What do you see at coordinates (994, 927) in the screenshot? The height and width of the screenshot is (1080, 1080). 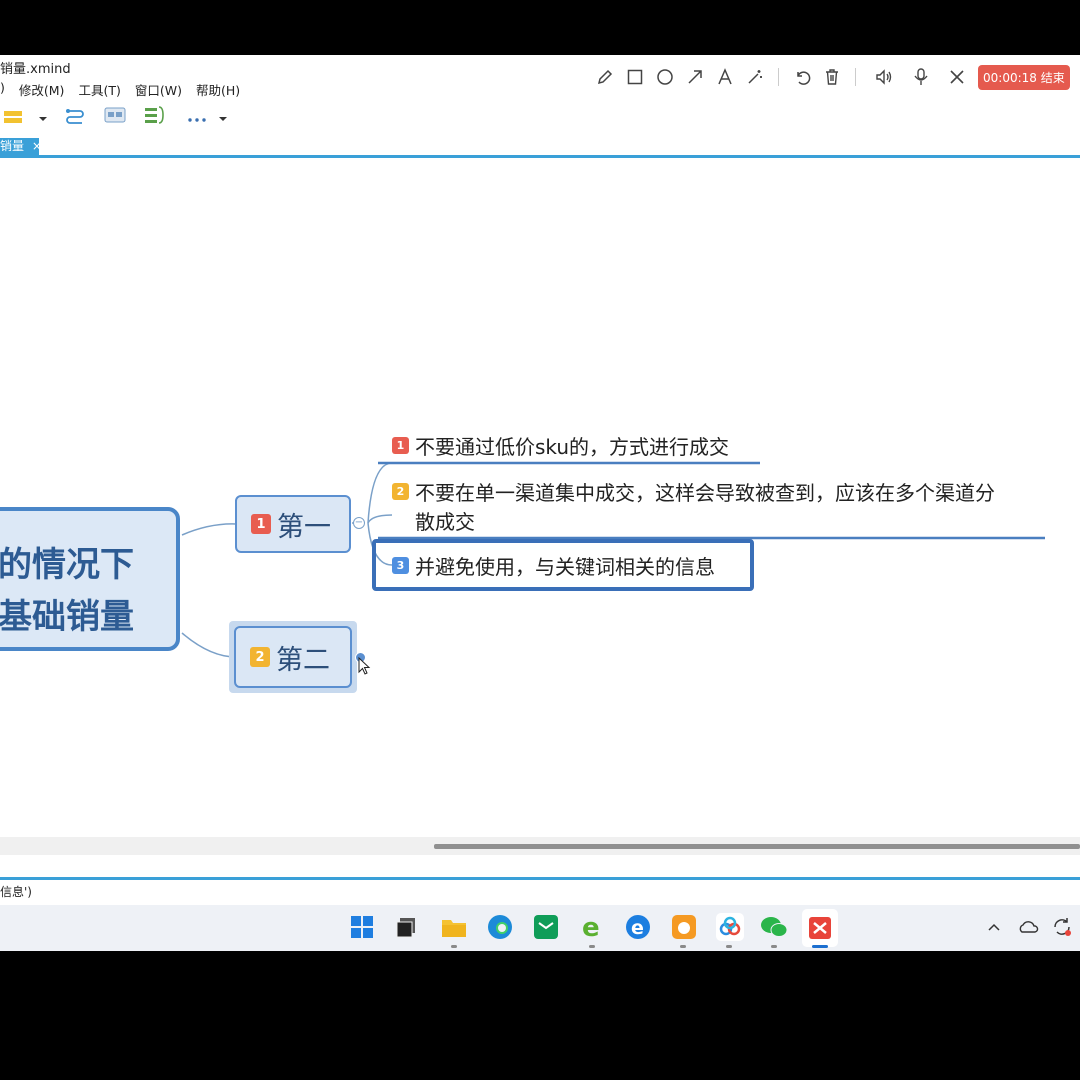 I see `chevron-up-icon` at bounding box center [994, 927].